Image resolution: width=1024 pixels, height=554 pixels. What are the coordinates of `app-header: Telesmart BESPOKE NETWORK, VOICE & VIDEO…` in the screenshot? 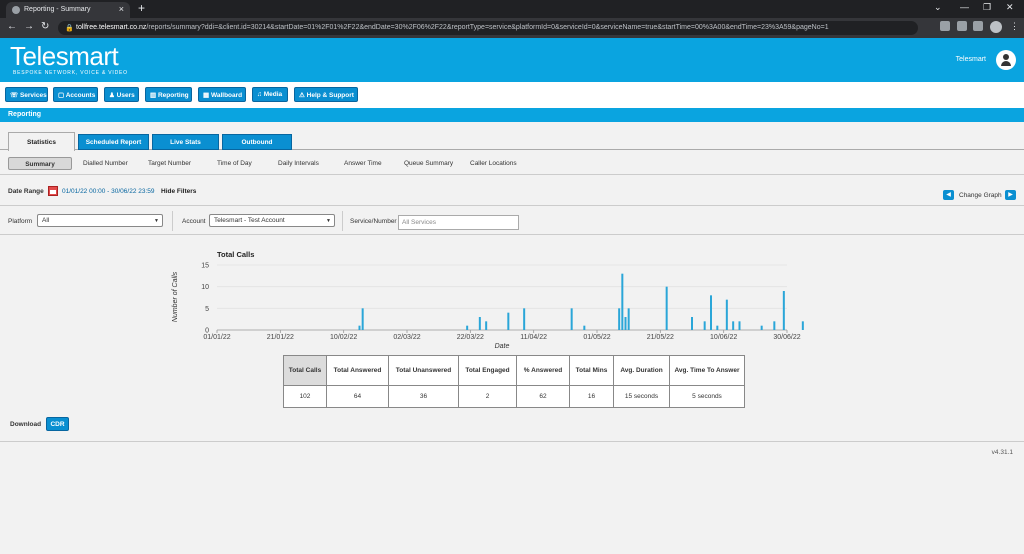 It's located at (512, 60).